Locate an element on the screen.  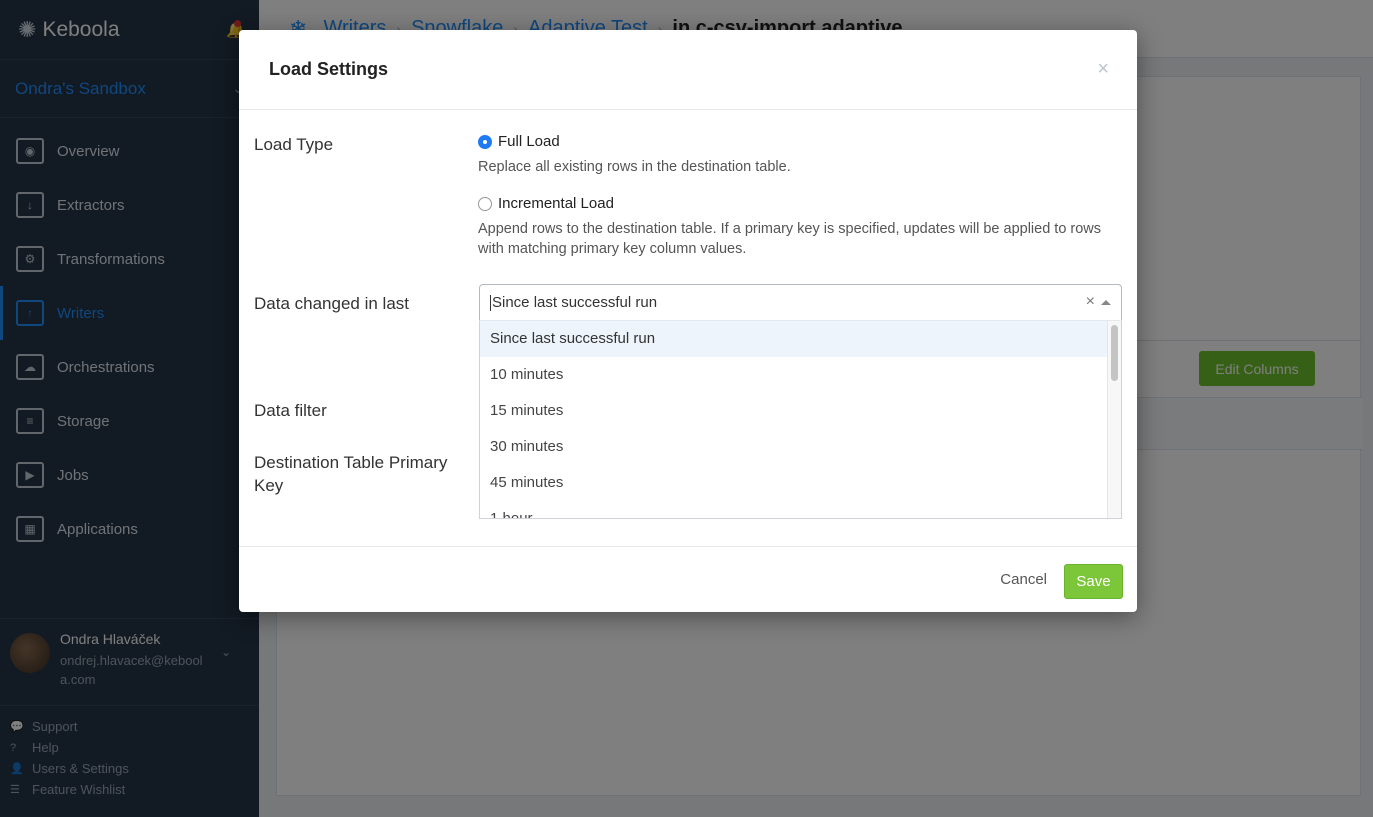
modal-footer: Cancel Save is located at coordinates (688, 579).